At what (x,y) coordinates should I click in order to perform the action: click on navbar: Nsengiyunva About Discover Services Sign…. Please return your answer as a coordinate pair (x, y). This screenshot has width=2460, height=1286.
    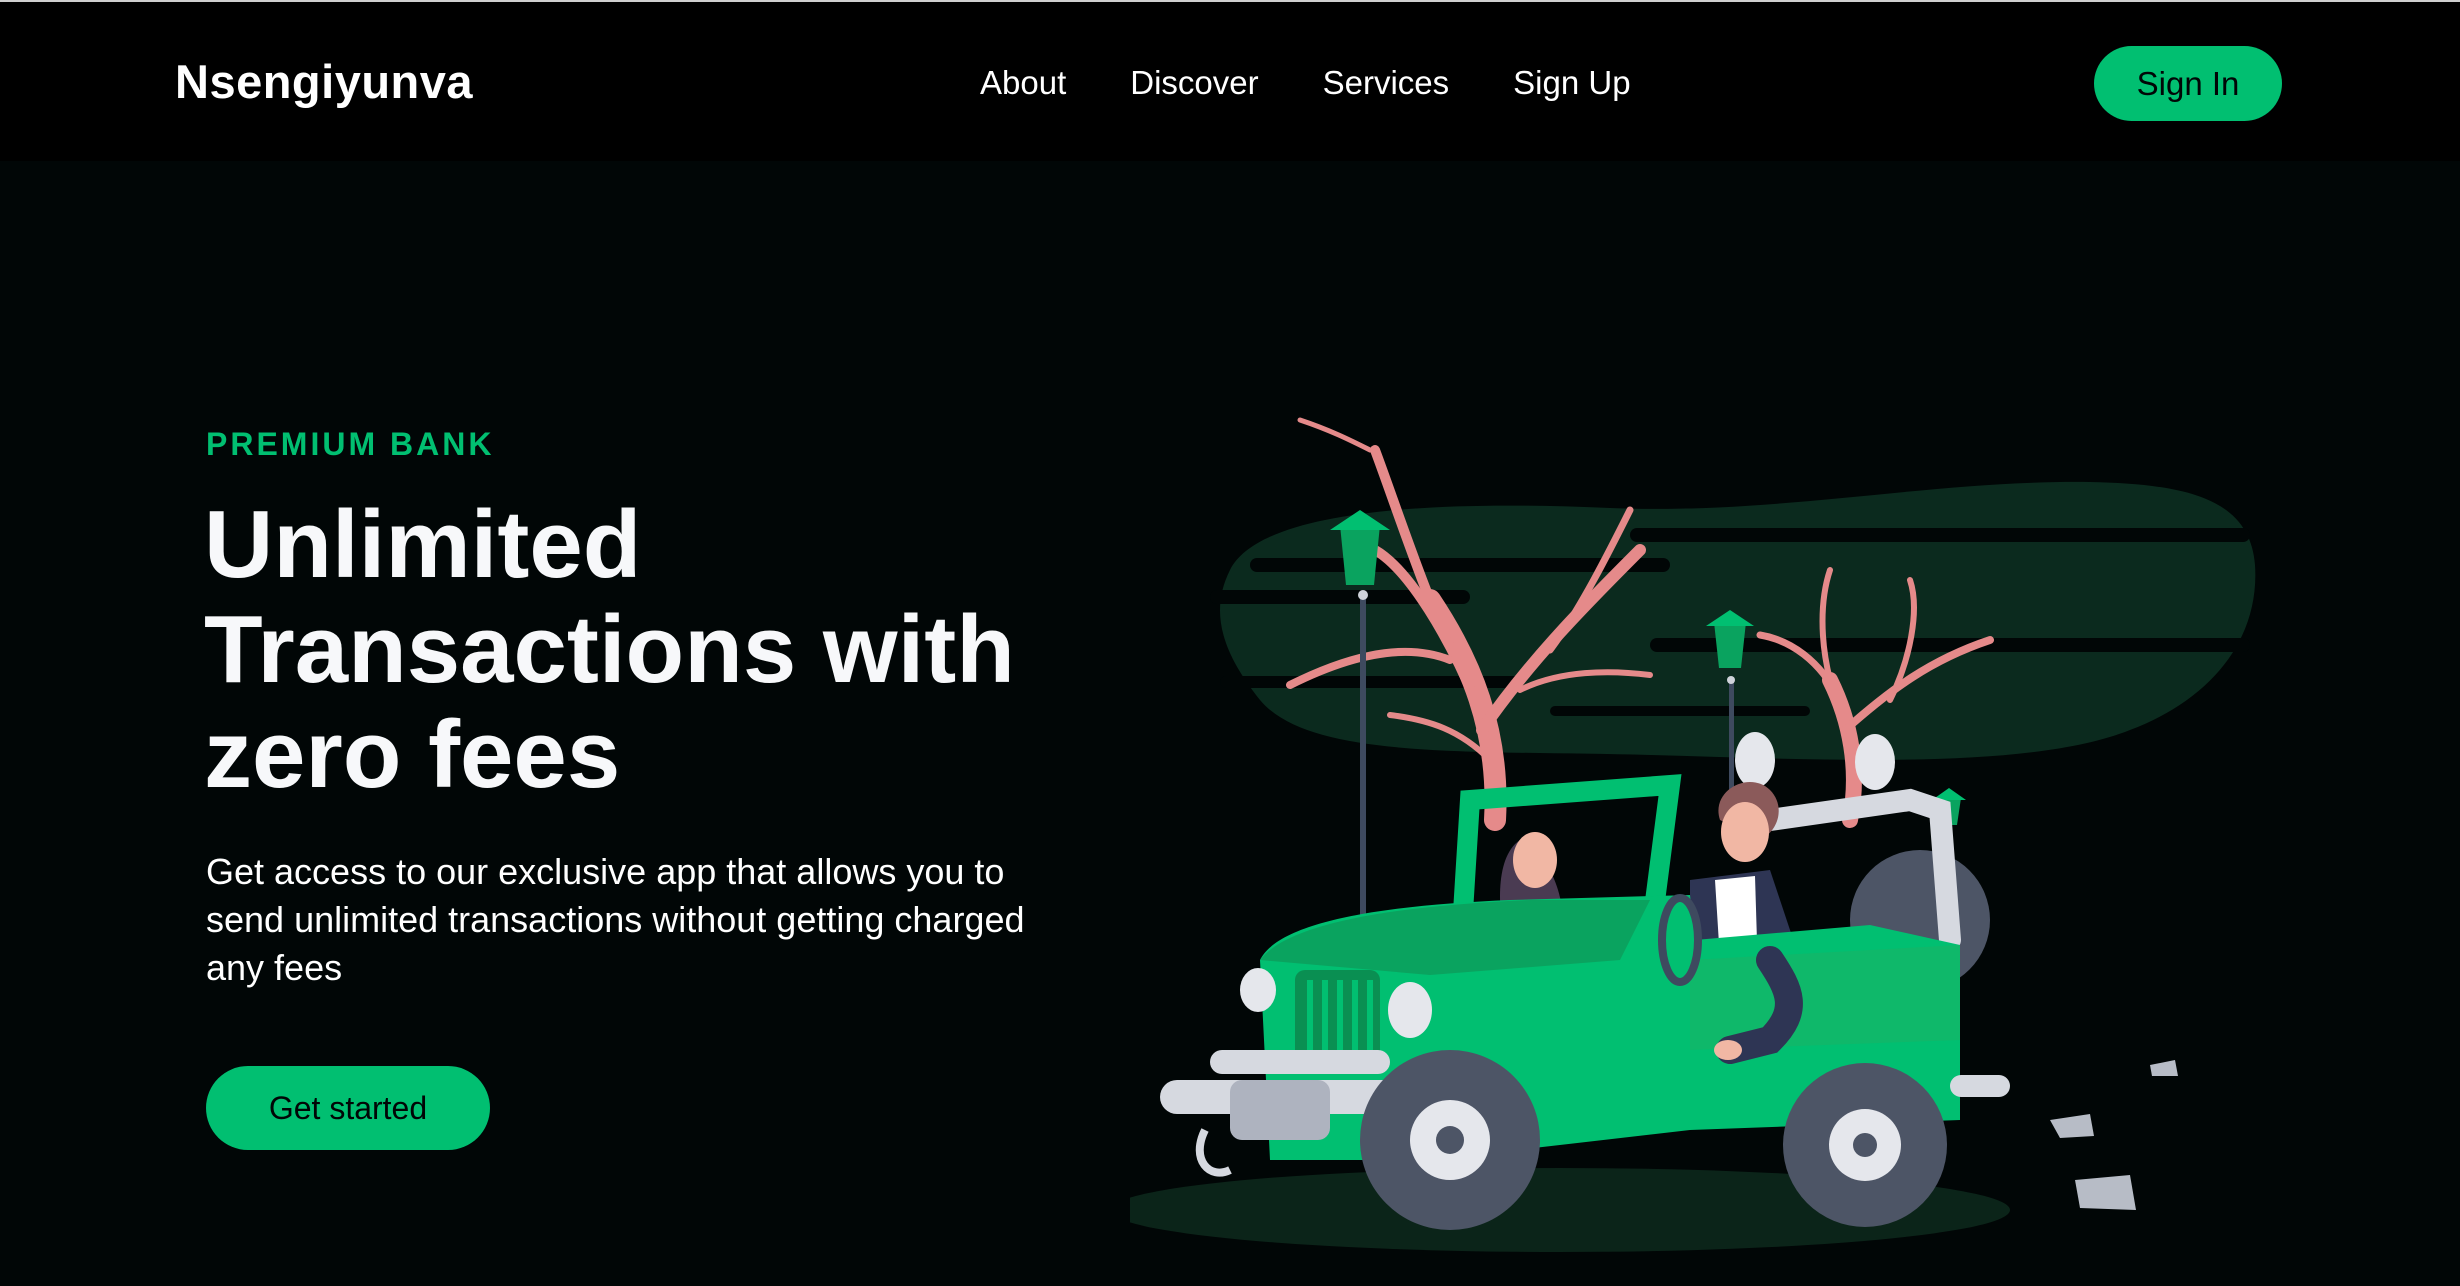
    Looking at the image, I should click on (1230, 81).